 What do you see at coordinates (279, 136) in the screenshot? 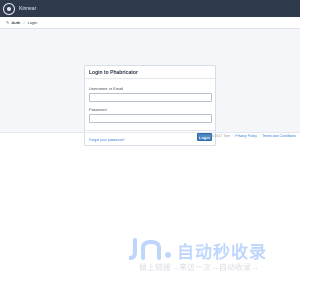
I see `terms-link: Terms and Conditions` at bounding box center [279, 136].